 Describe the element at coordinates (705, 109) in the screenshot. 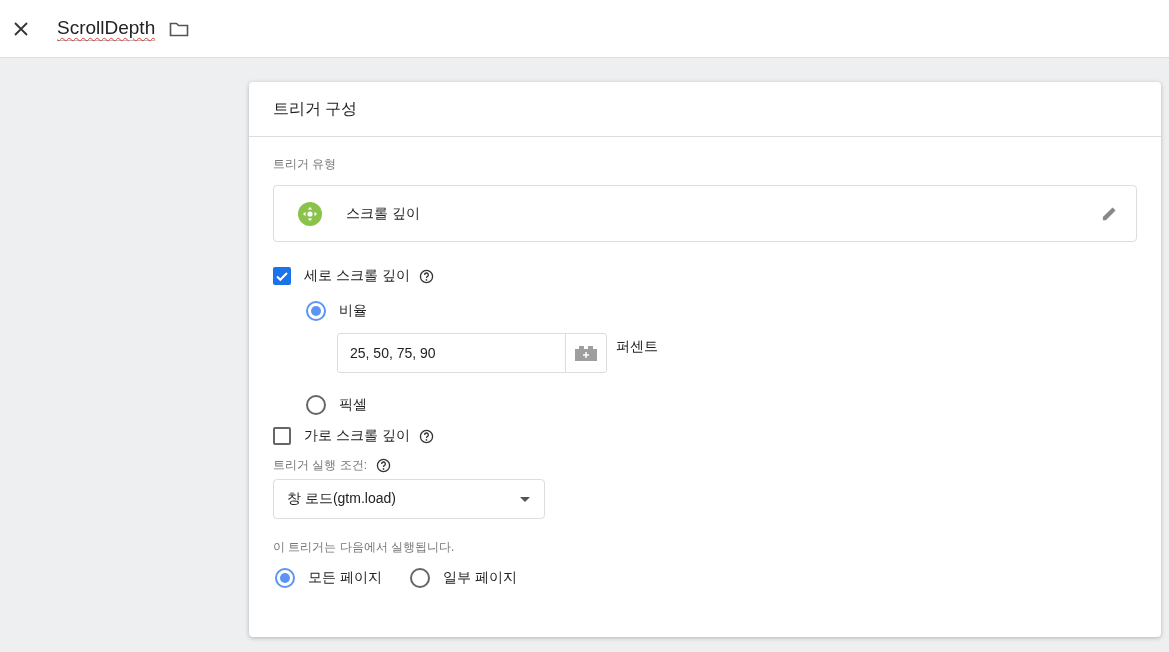

I see `card-title: 트리거 구성` at that location.